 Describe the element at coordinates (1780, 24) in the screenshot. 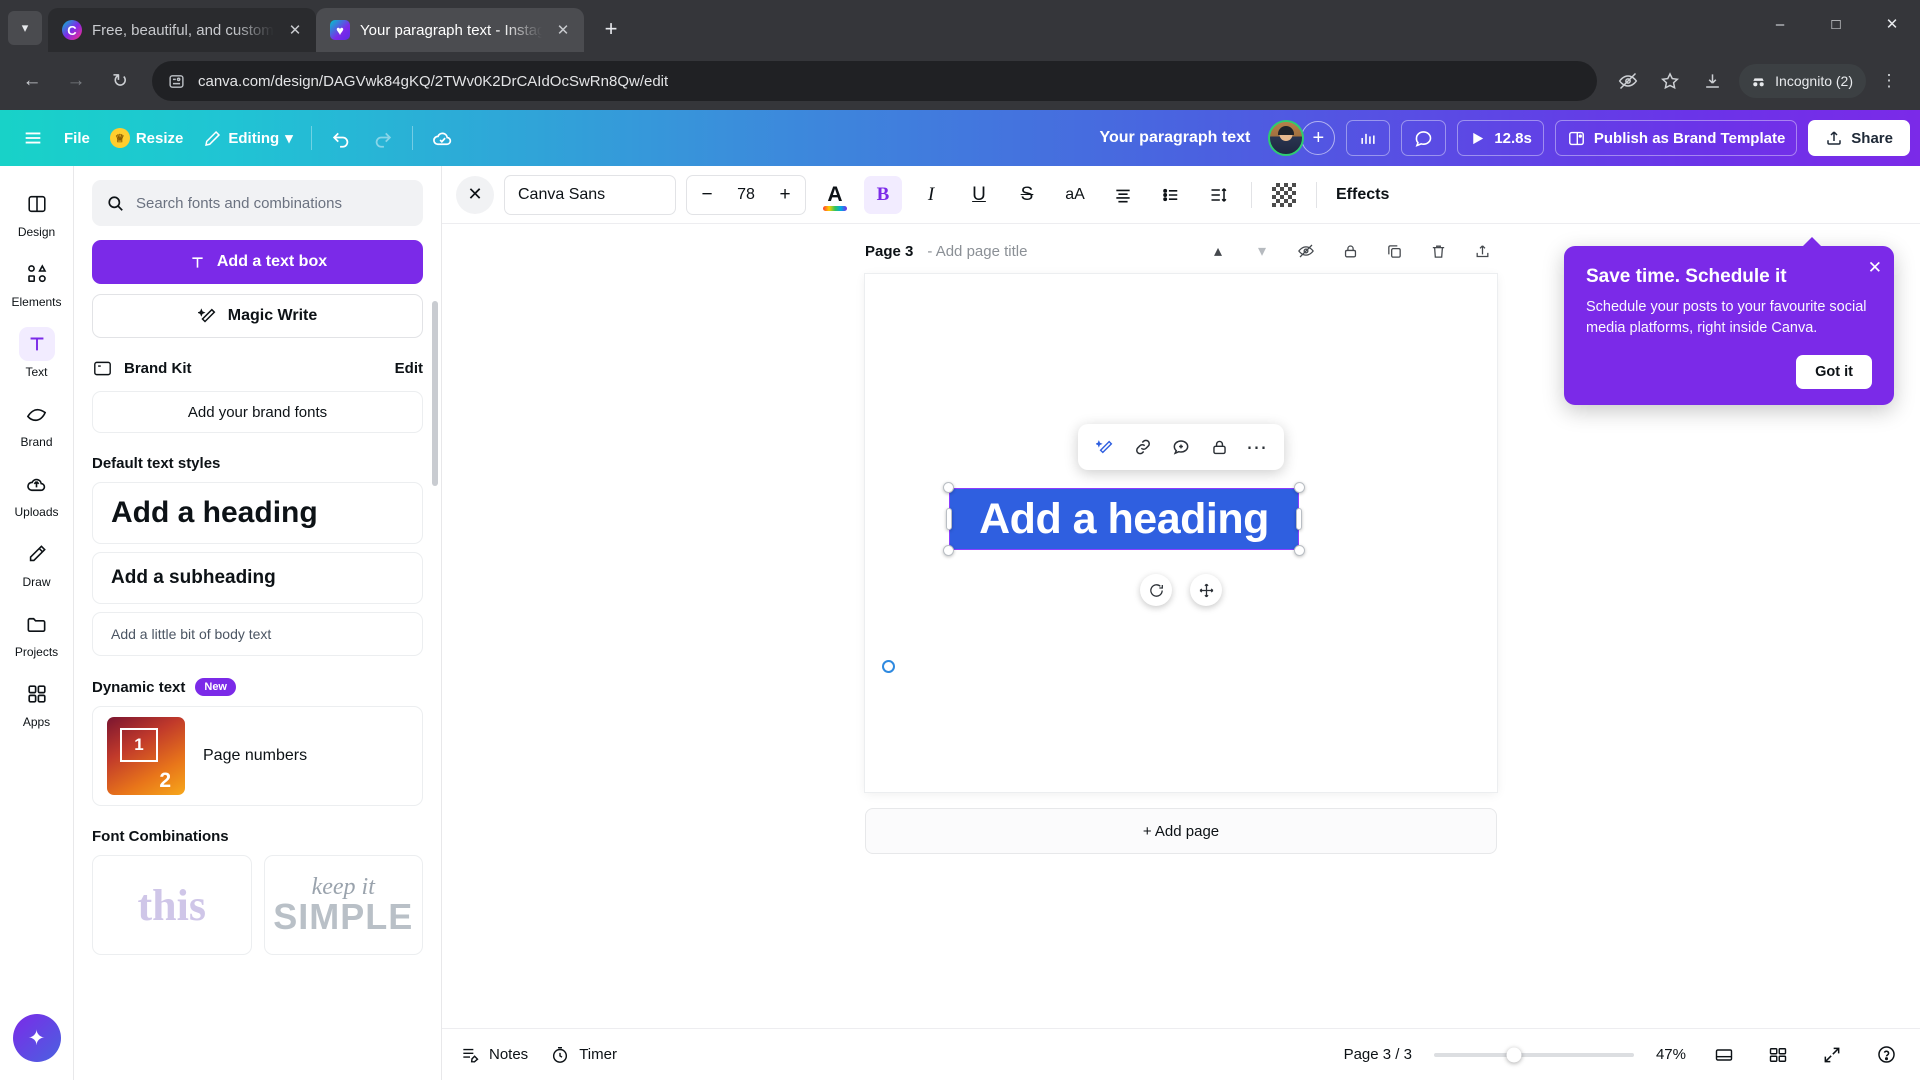

I see `minimize-button: –` at that location.